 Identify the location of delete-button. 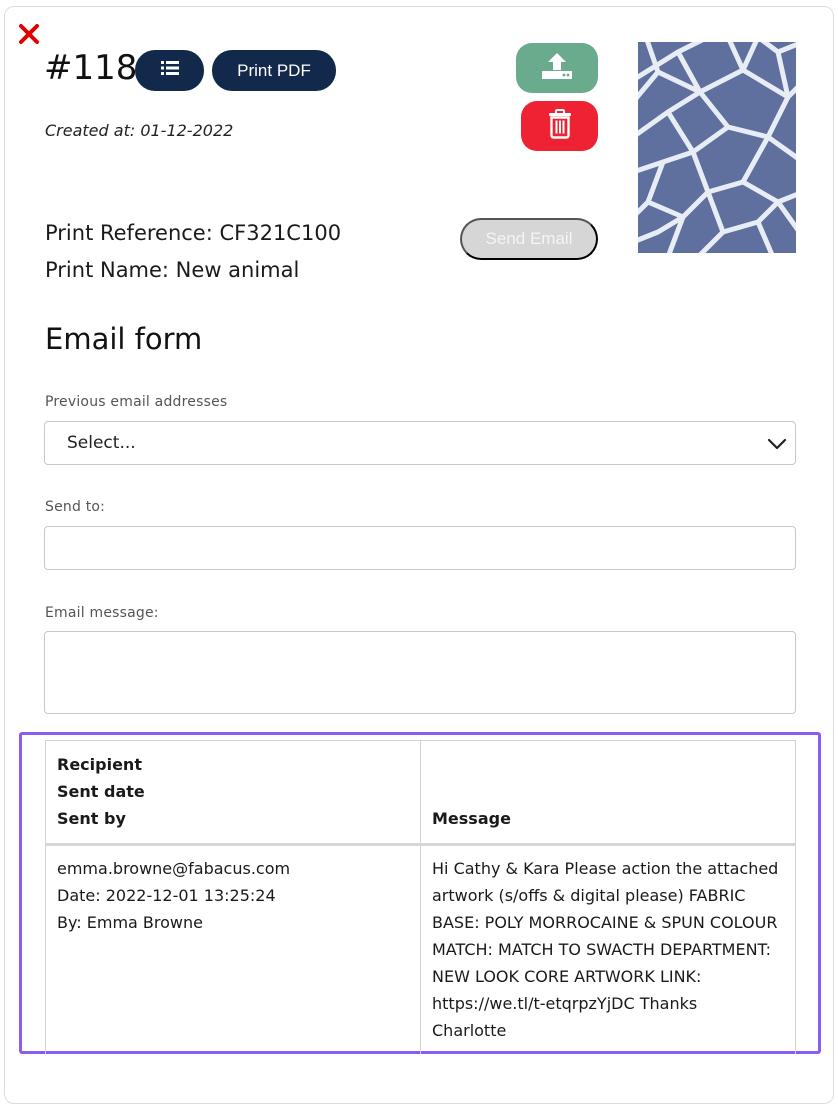
(559, 126).